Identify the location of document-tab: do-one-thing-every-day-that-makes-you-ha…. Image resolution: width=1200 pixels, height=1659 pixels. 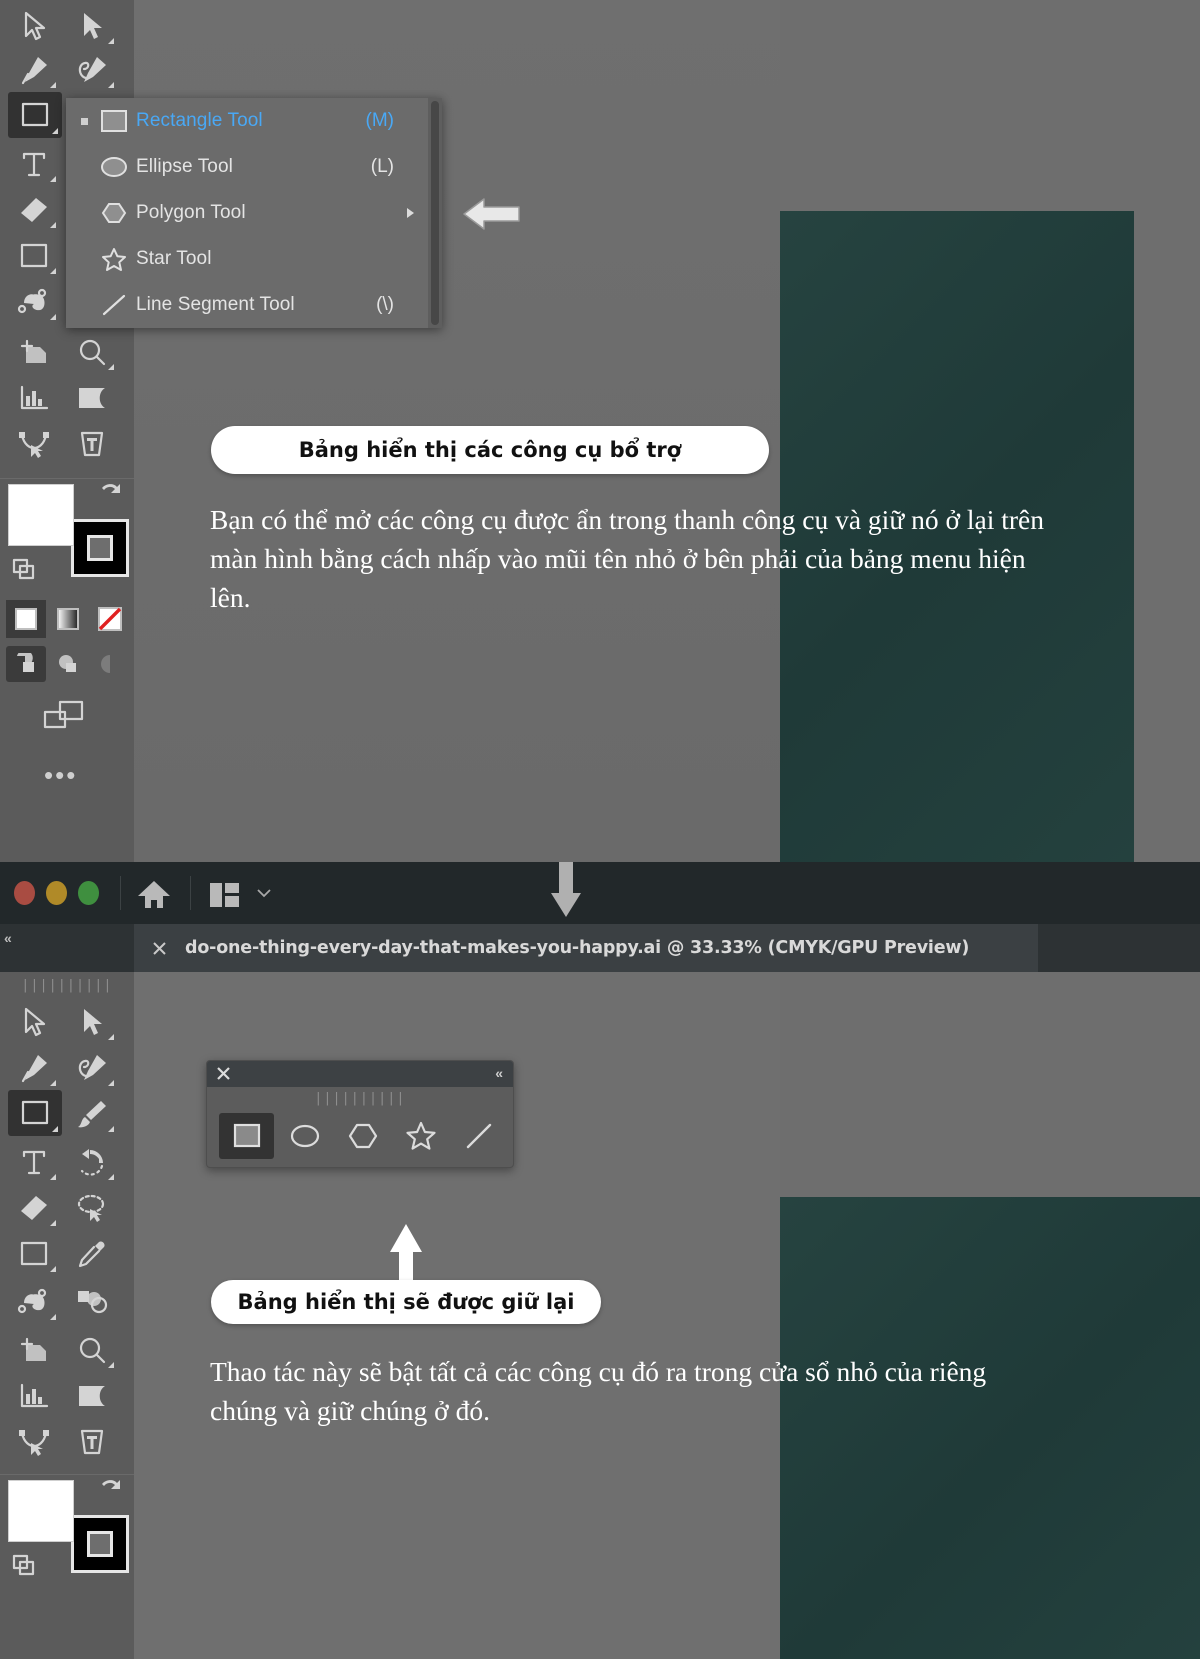
(586, 948).